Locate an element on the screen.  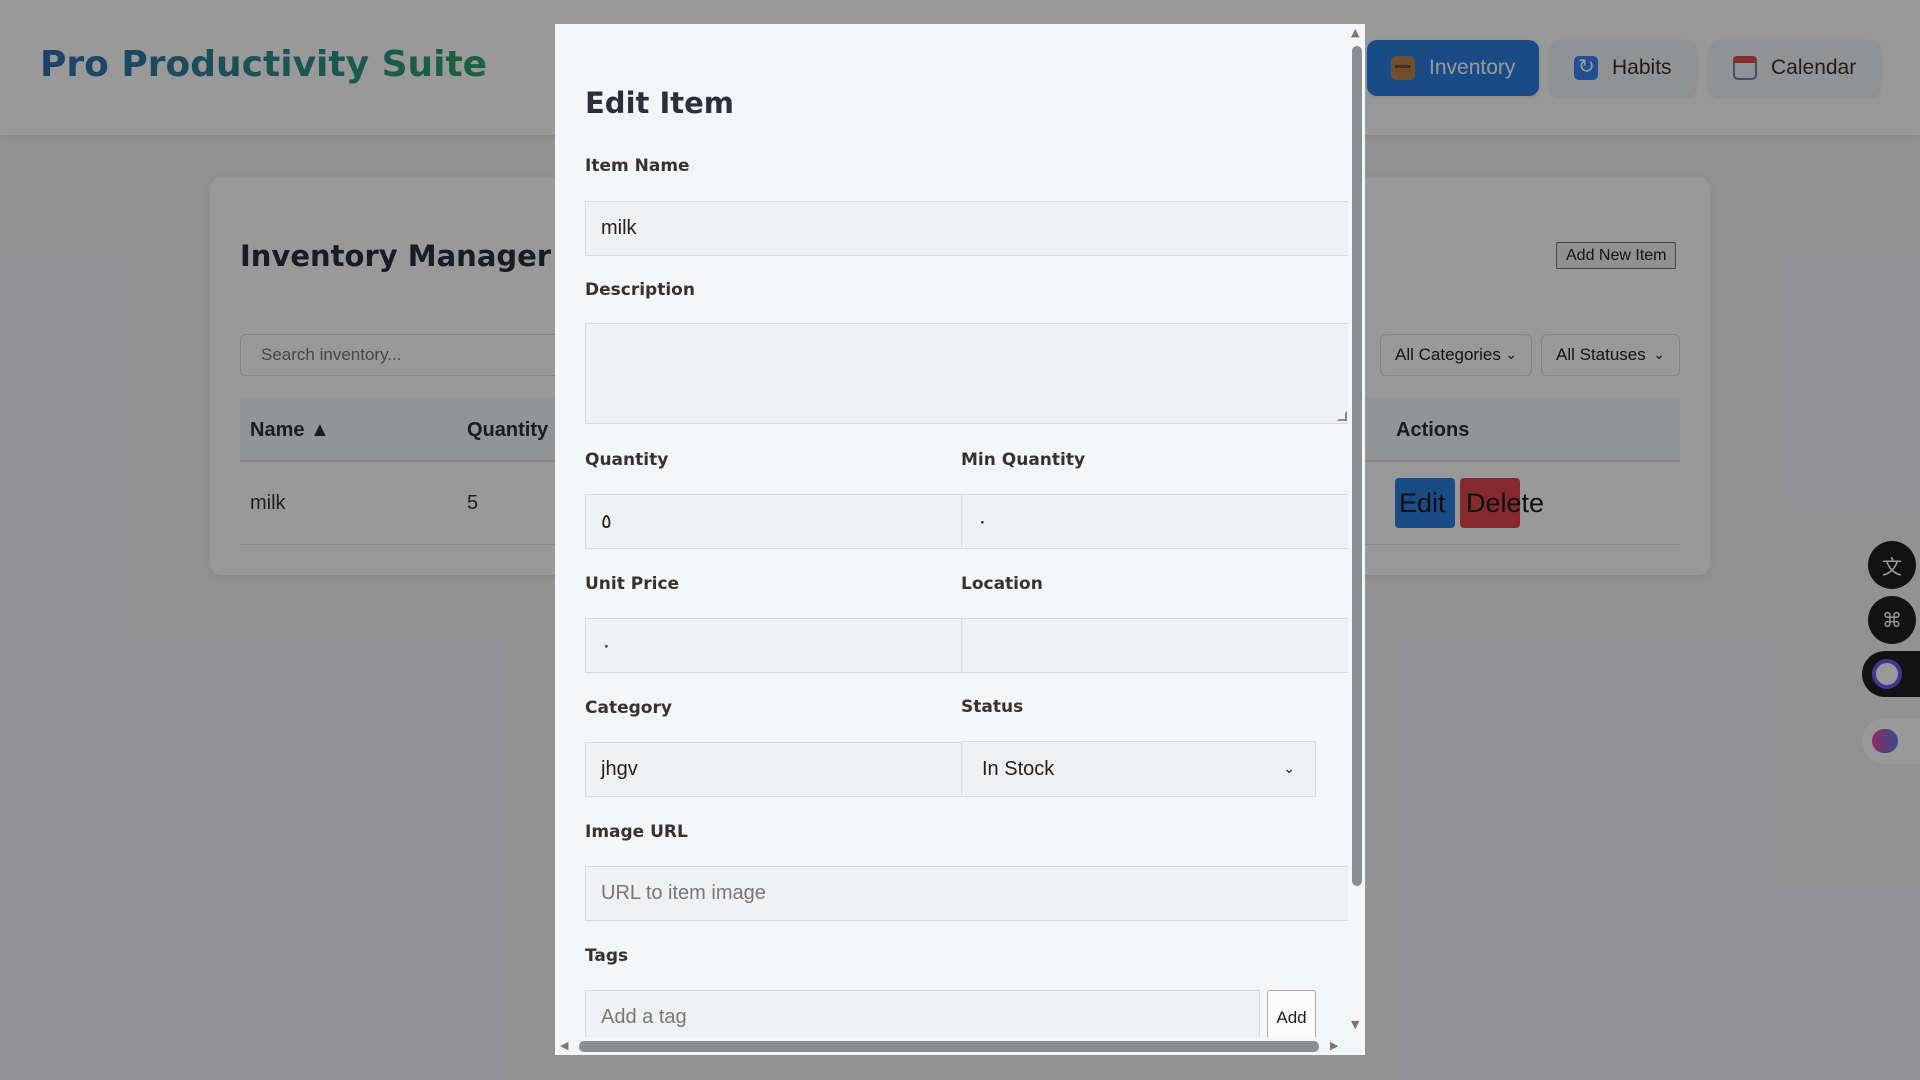
category-input: jhgv is located at coordinates (773, 769).